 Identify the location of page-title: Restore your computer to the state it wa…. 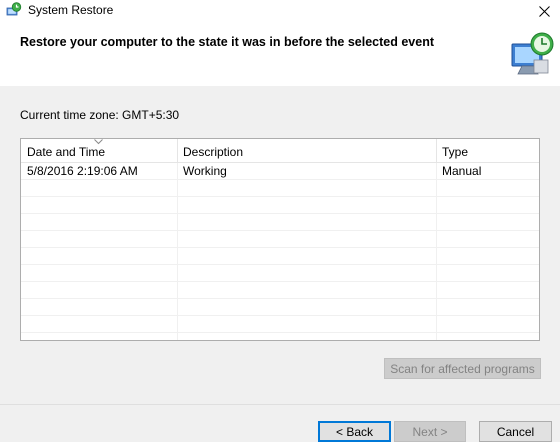
(227, 42).